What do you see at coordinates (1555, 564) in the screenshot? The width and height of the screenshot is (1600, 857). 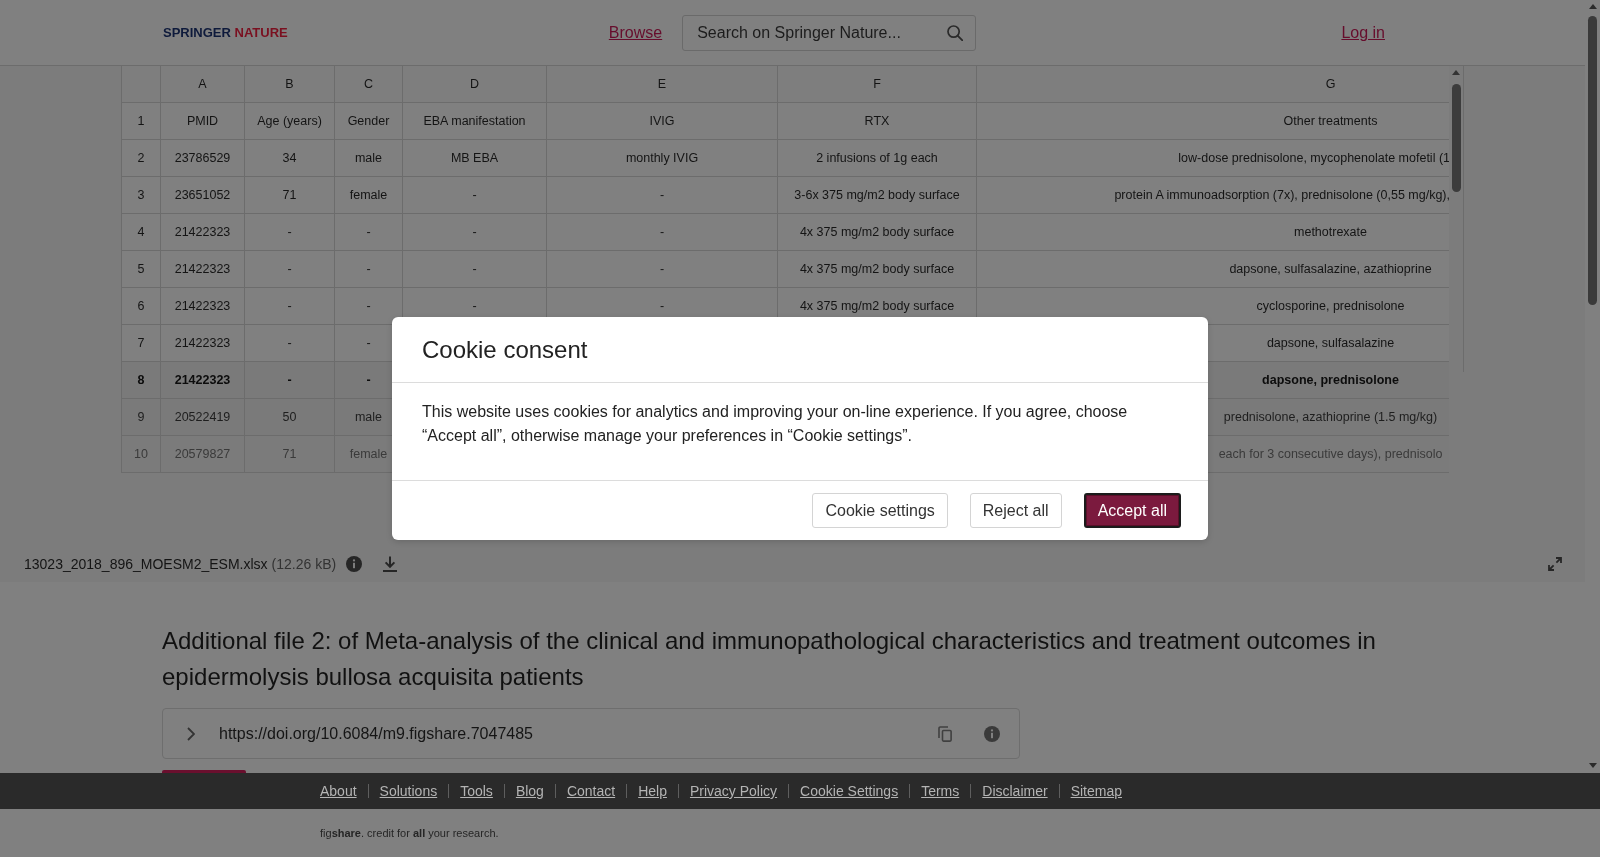 I see `expand-icon` at bounding box center [1555, 564].